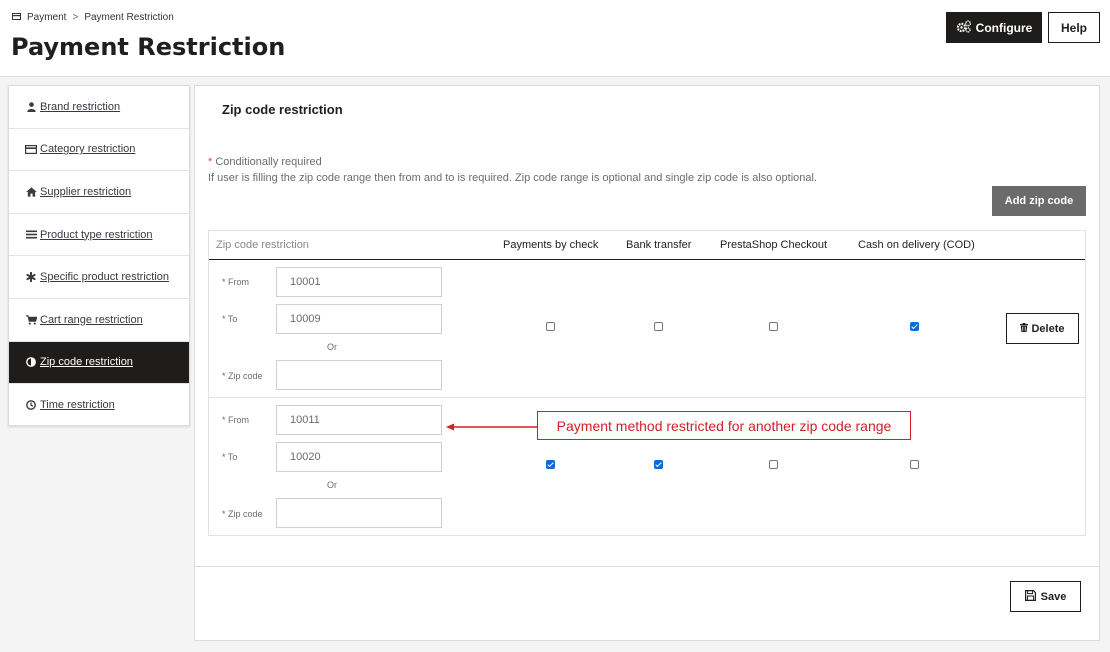 The image size is (1110, 652). What do you see at coordinates (104, 277) in the screenshot?
I see `sidebar-item-label: Specific product restriction` at bounding box center [104, 277].